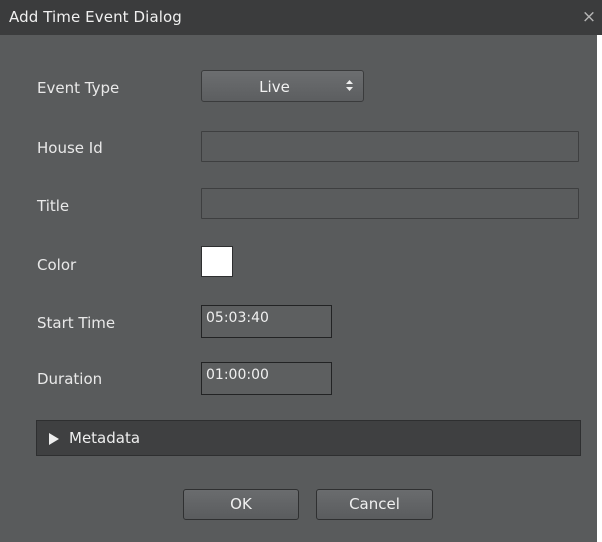  Describe the element at coordinates (301, 17) in the screenshot. I see `dialog-titlebar: Add Time Event Dialog ×` at that location.